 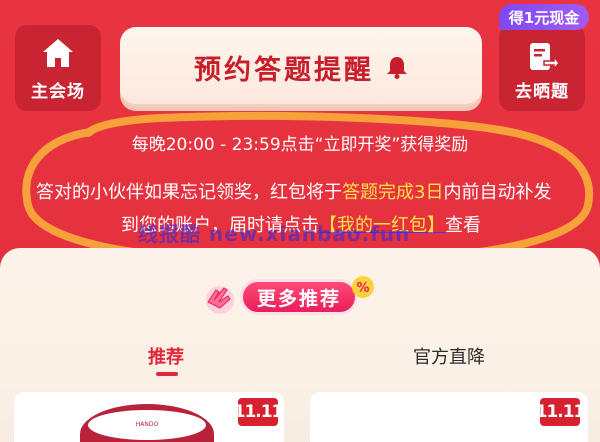 What do you see at coordinates (393, 192) in the screenshot?
I see `notice-line2-highlight: 答题完成3日` at bounding box center [393, 192].